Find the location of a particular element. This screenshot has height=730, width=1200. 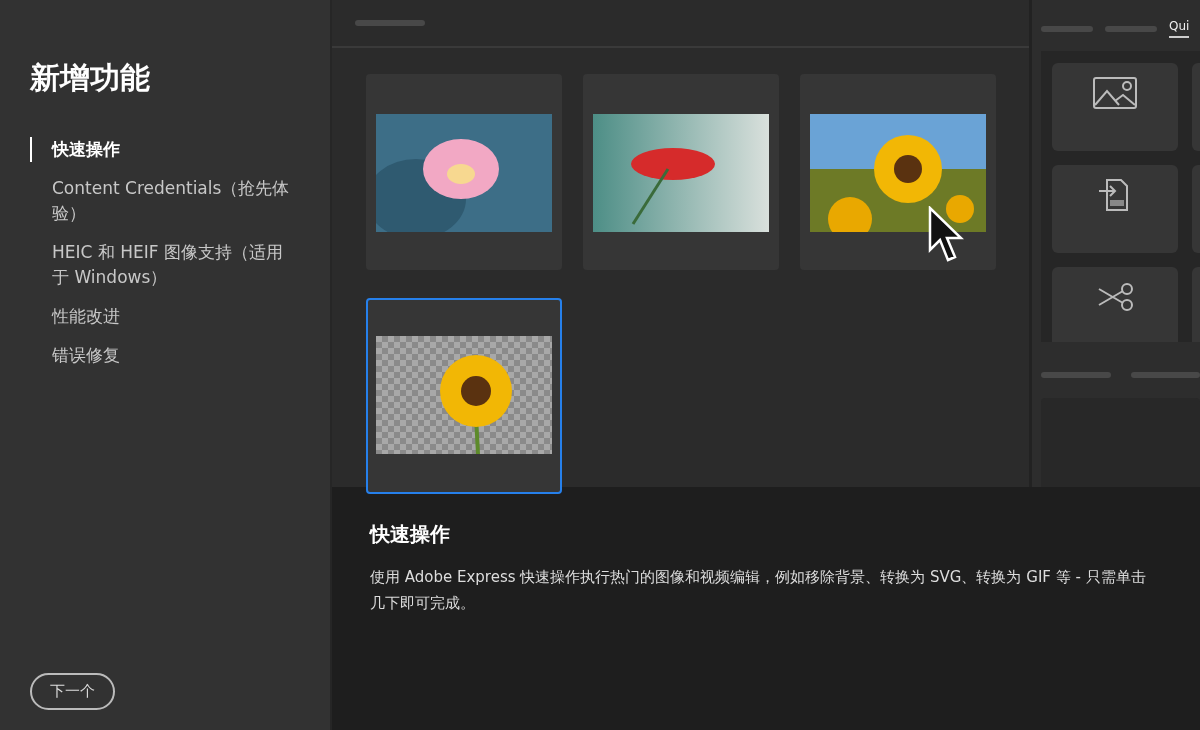

sidebar-item: 快速操作 is located at coordinates (180, 149).